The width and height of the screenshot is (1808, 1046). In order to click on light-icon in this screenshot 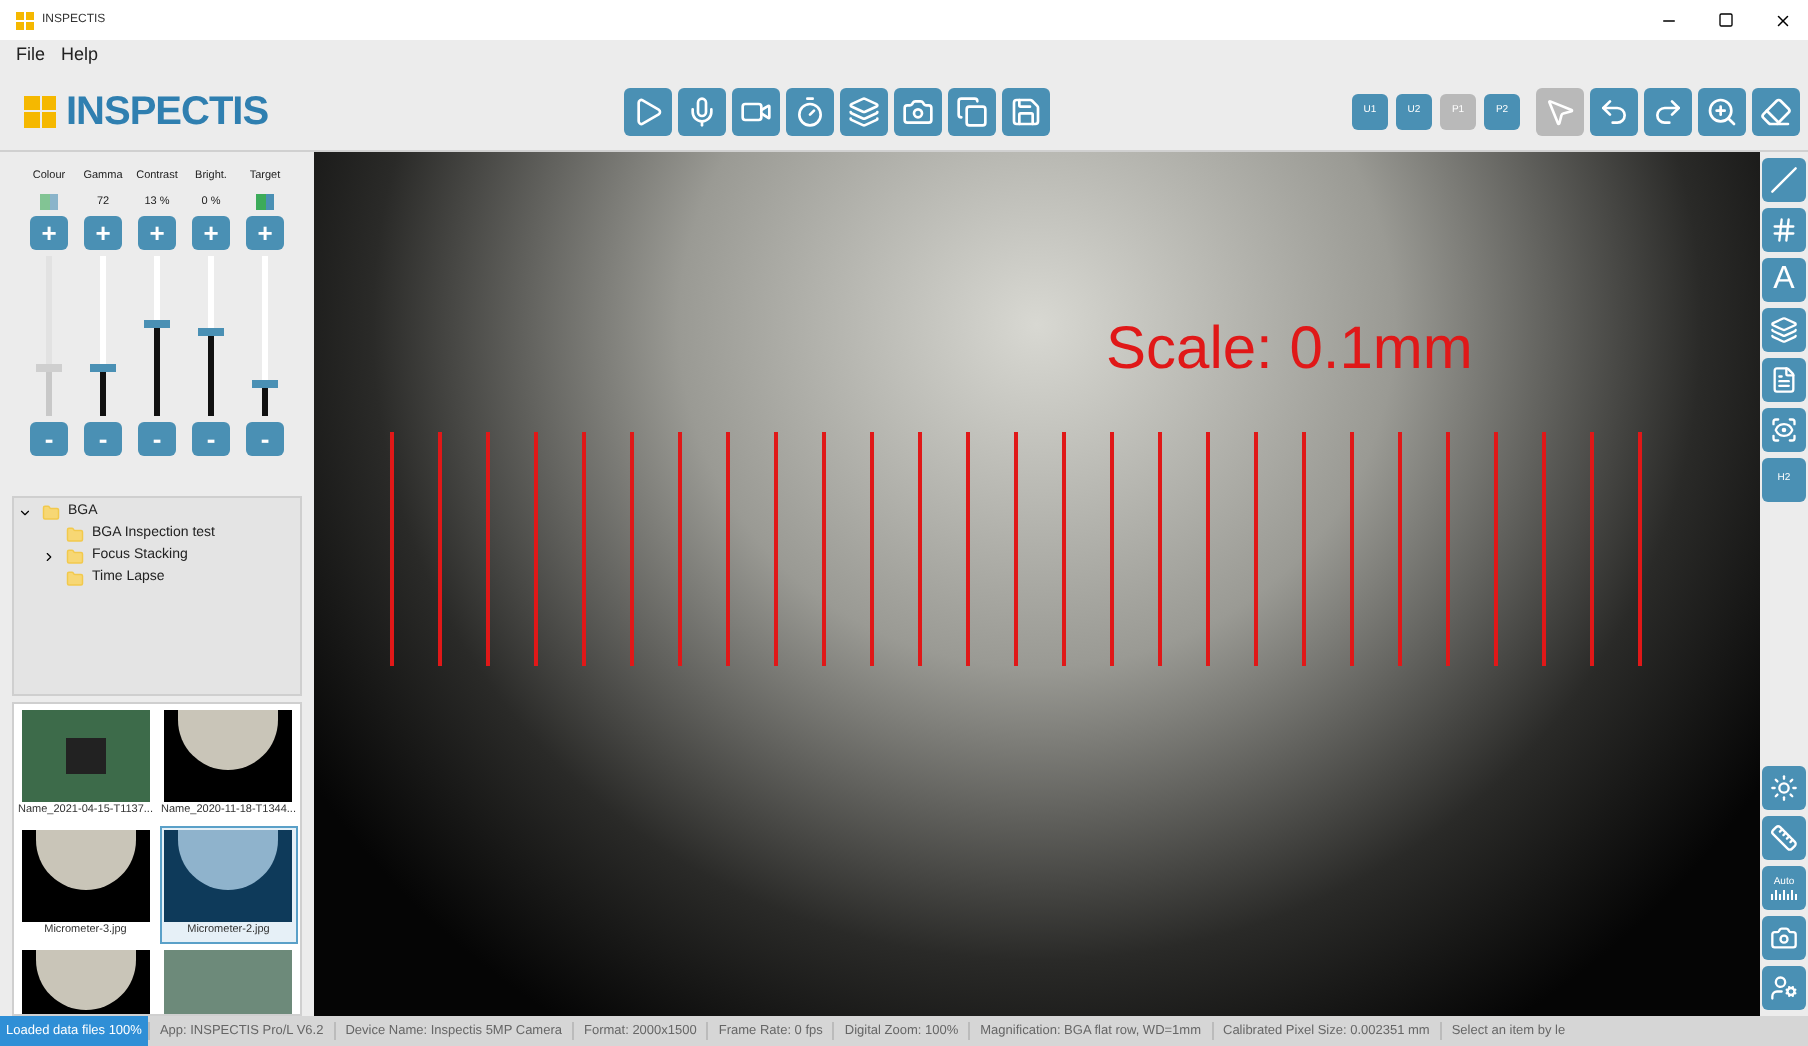, I will do `click(1784, 788)`.